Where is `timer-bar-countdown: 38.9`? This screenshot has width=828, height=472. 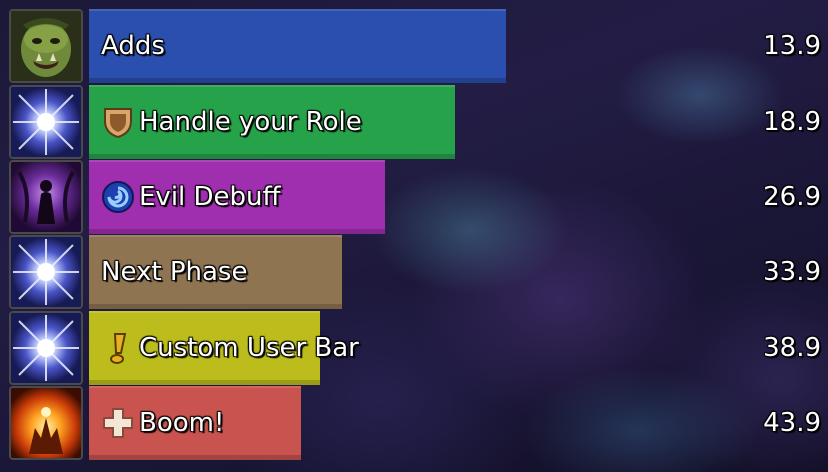
timer-bar-countdown: 38.9 is located at coordinates (792, 348).